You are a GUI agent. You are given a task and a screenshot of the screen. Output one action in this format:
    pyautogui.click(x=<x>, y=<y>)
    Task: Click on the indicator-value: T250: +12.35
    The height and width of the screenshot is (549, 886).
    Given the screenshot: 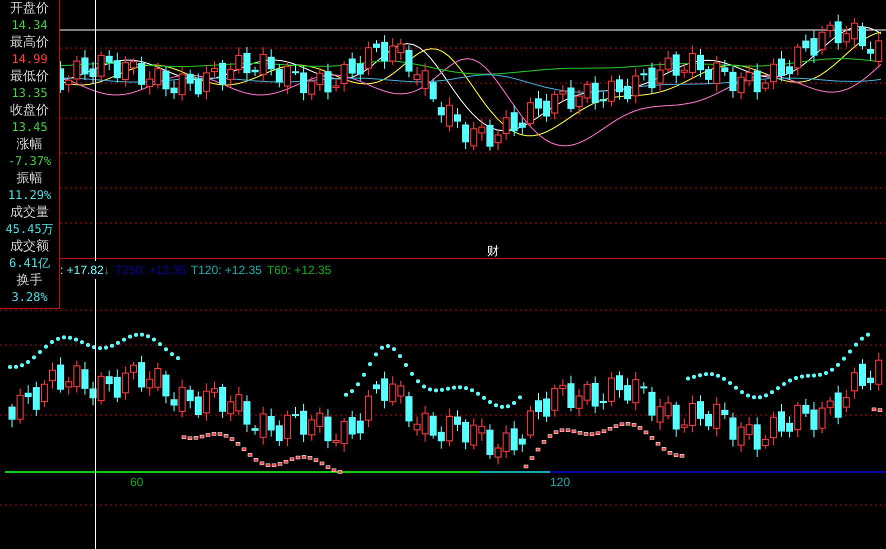 What is the action you would take?
    pyautogui.click(x=150, y=270)
    